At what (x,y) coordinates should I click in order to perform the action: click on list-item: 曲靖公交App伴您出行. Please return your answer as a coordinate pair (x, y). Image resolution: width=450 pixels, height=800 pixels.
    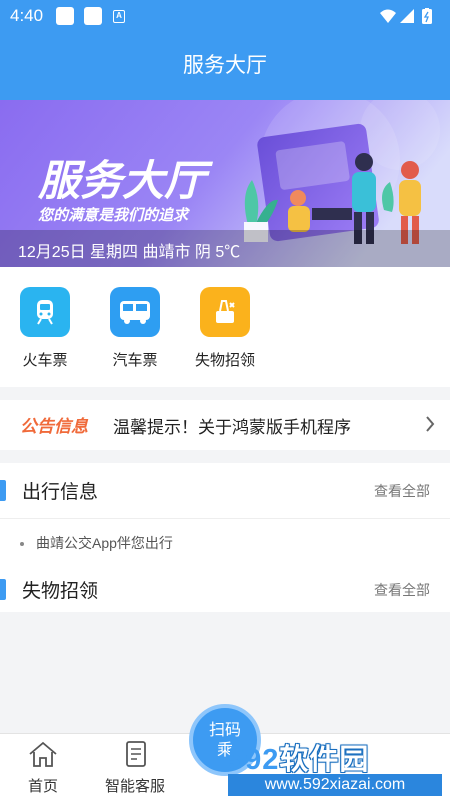
    Looking at the image, I should click on (96, 543).